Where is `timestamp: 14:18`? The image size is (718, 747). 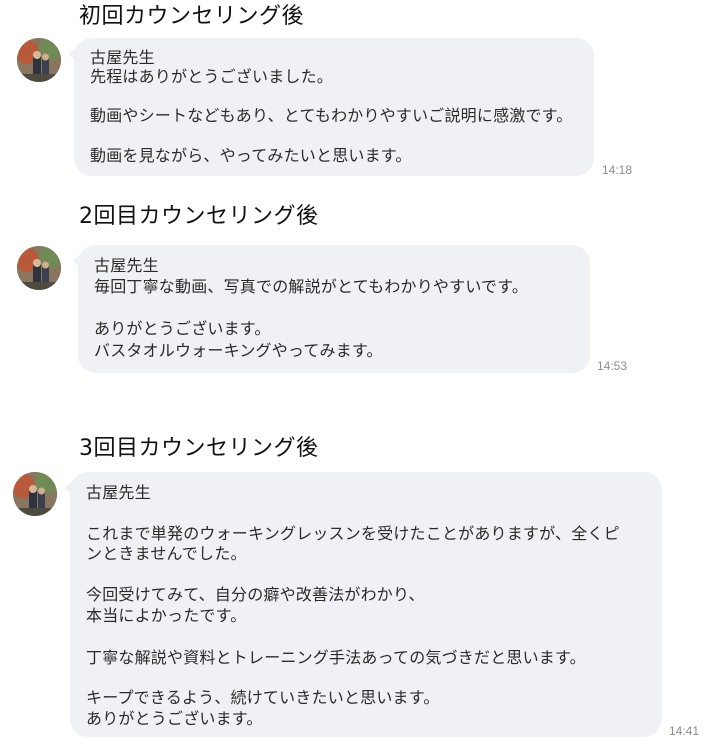 timestamp: 14:18 is located at coordinates (617, 170).